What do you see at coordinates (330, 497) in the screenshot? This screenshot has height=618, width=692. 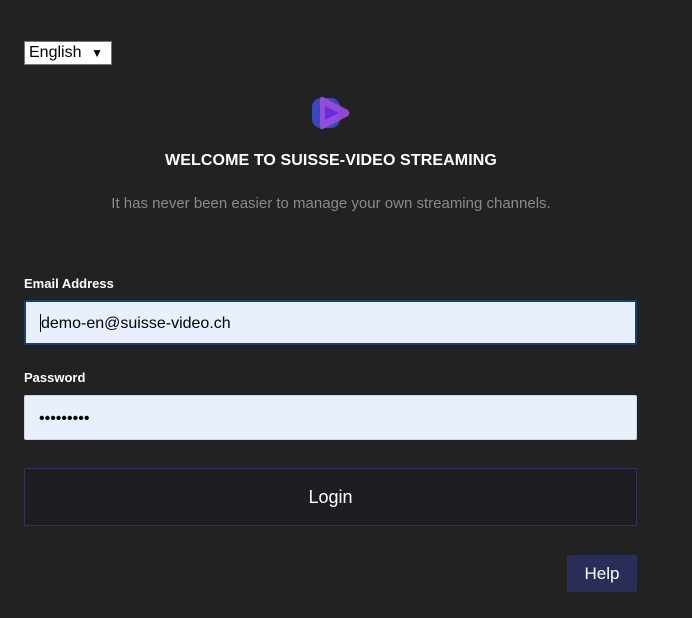 I see `login-button: Login` at bounding box center [330, 497].